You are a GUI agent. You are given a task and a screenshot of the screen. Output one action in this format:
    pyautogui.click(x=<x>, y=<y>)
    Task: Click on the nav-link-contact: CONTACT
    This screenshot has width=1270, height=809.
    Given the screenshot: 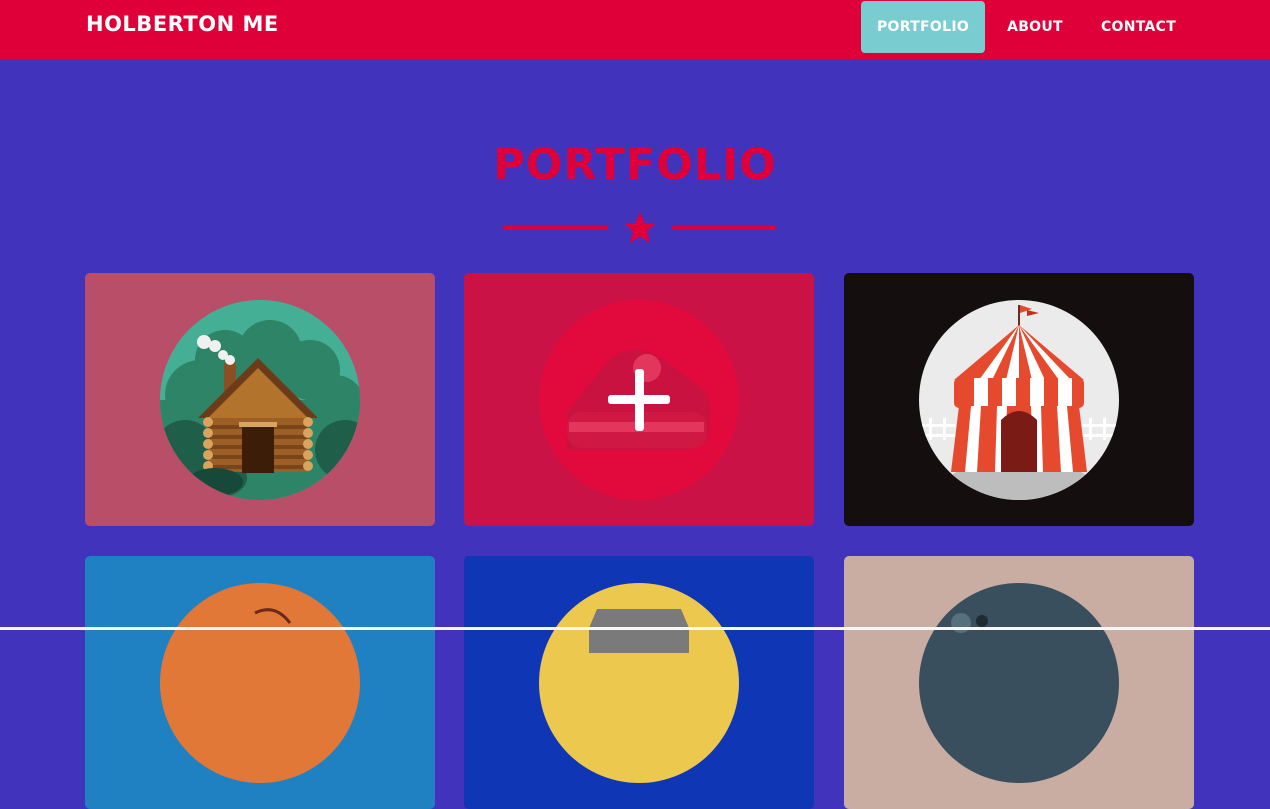 What is the action you would take?
    pyautogui.click(x=1138, y=27)
    